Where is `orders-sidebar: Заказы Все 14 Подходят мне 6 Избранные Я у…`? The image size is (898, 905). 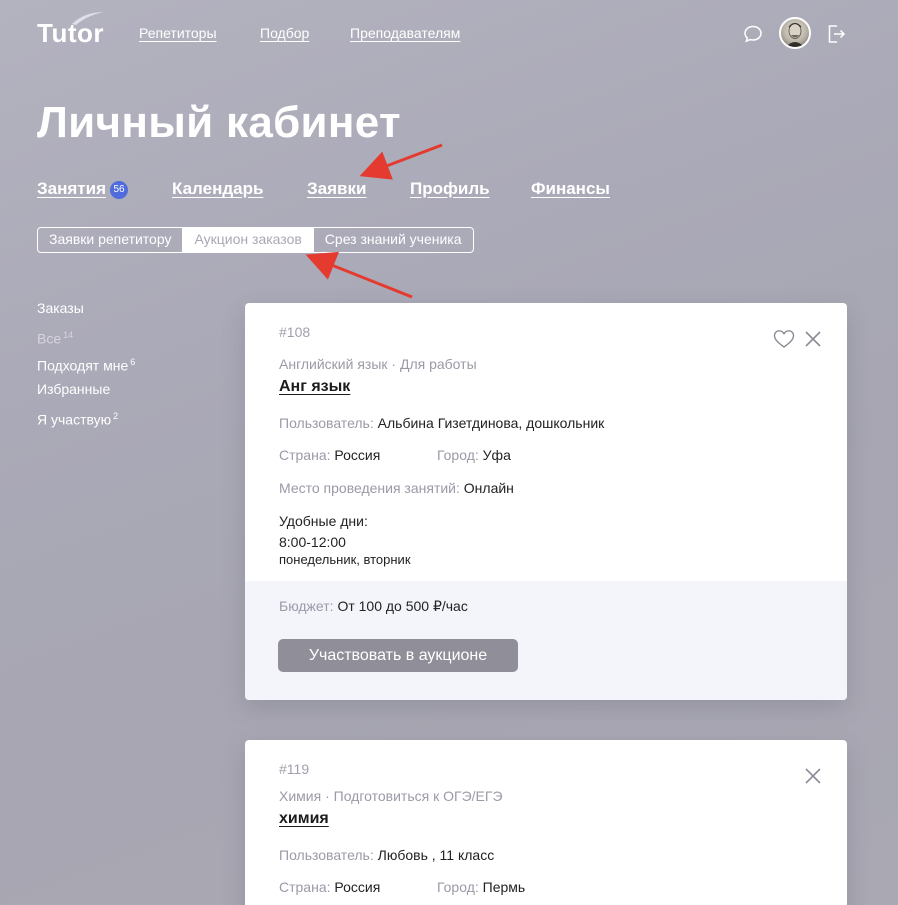 orders-sidebar: Заказы Все 14 Подходят мне 6 Избранные Я у… is located at coordinates (86, 367).